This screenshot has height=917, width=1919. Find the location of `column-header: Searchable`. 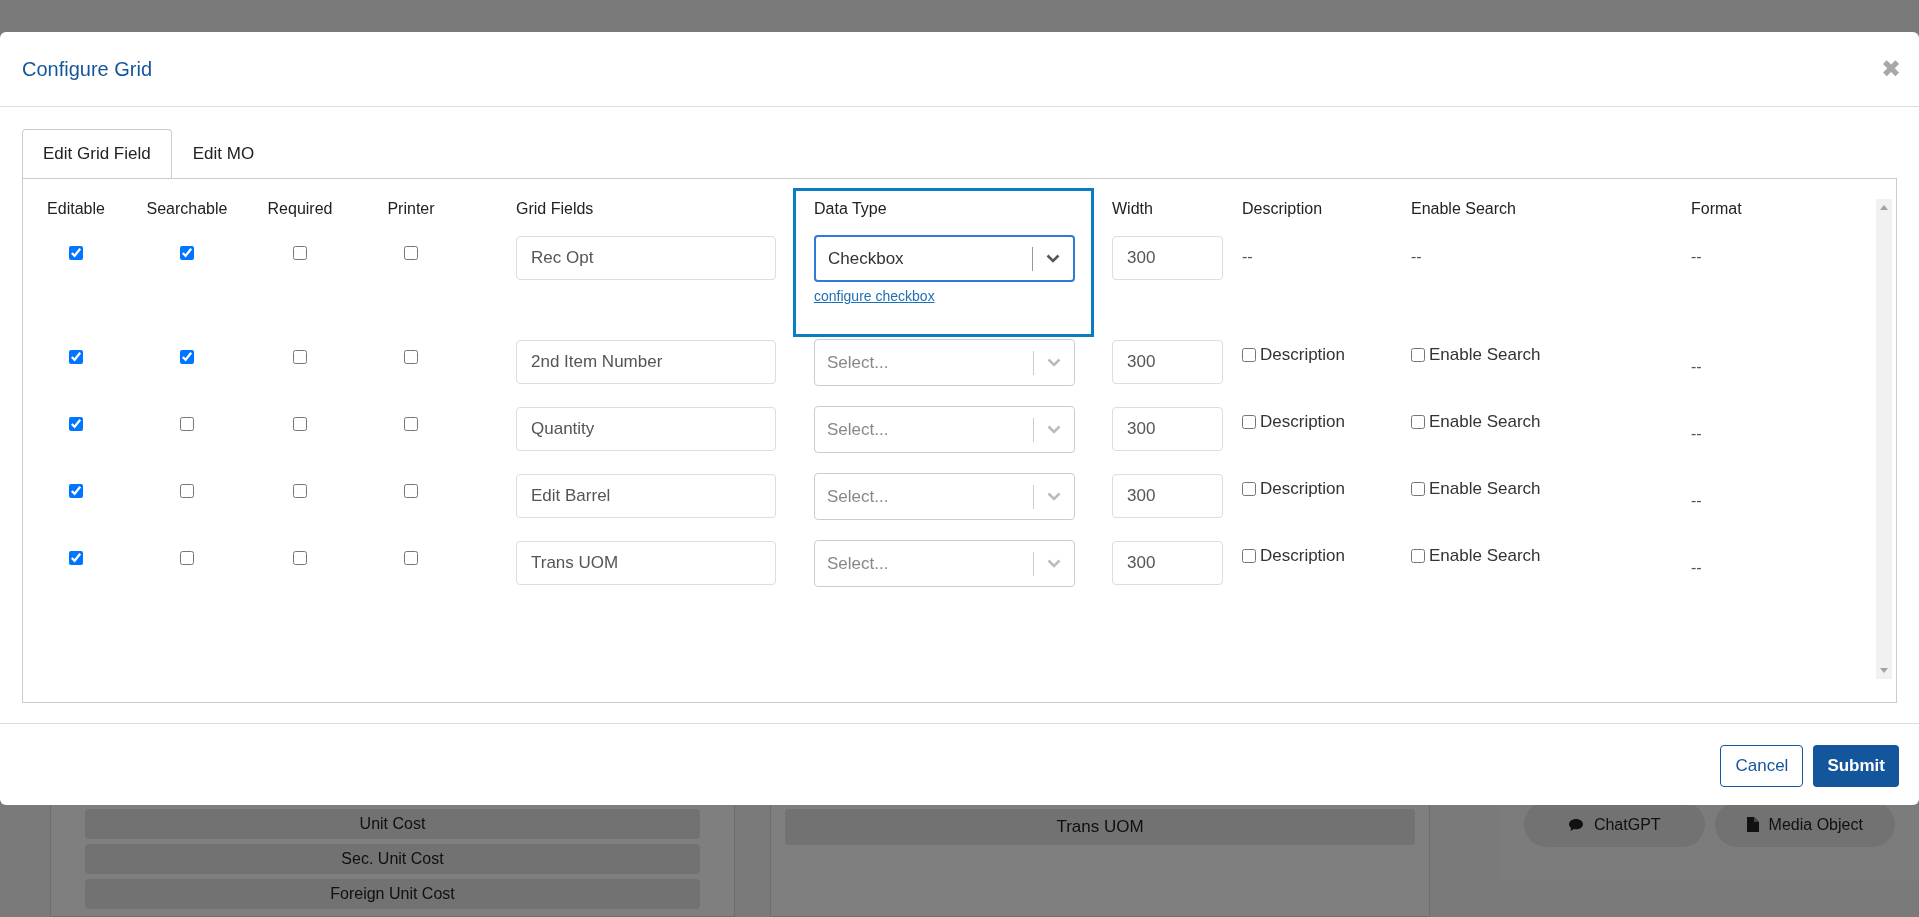

column-header: Searchable is located at coordinates (187, 209).